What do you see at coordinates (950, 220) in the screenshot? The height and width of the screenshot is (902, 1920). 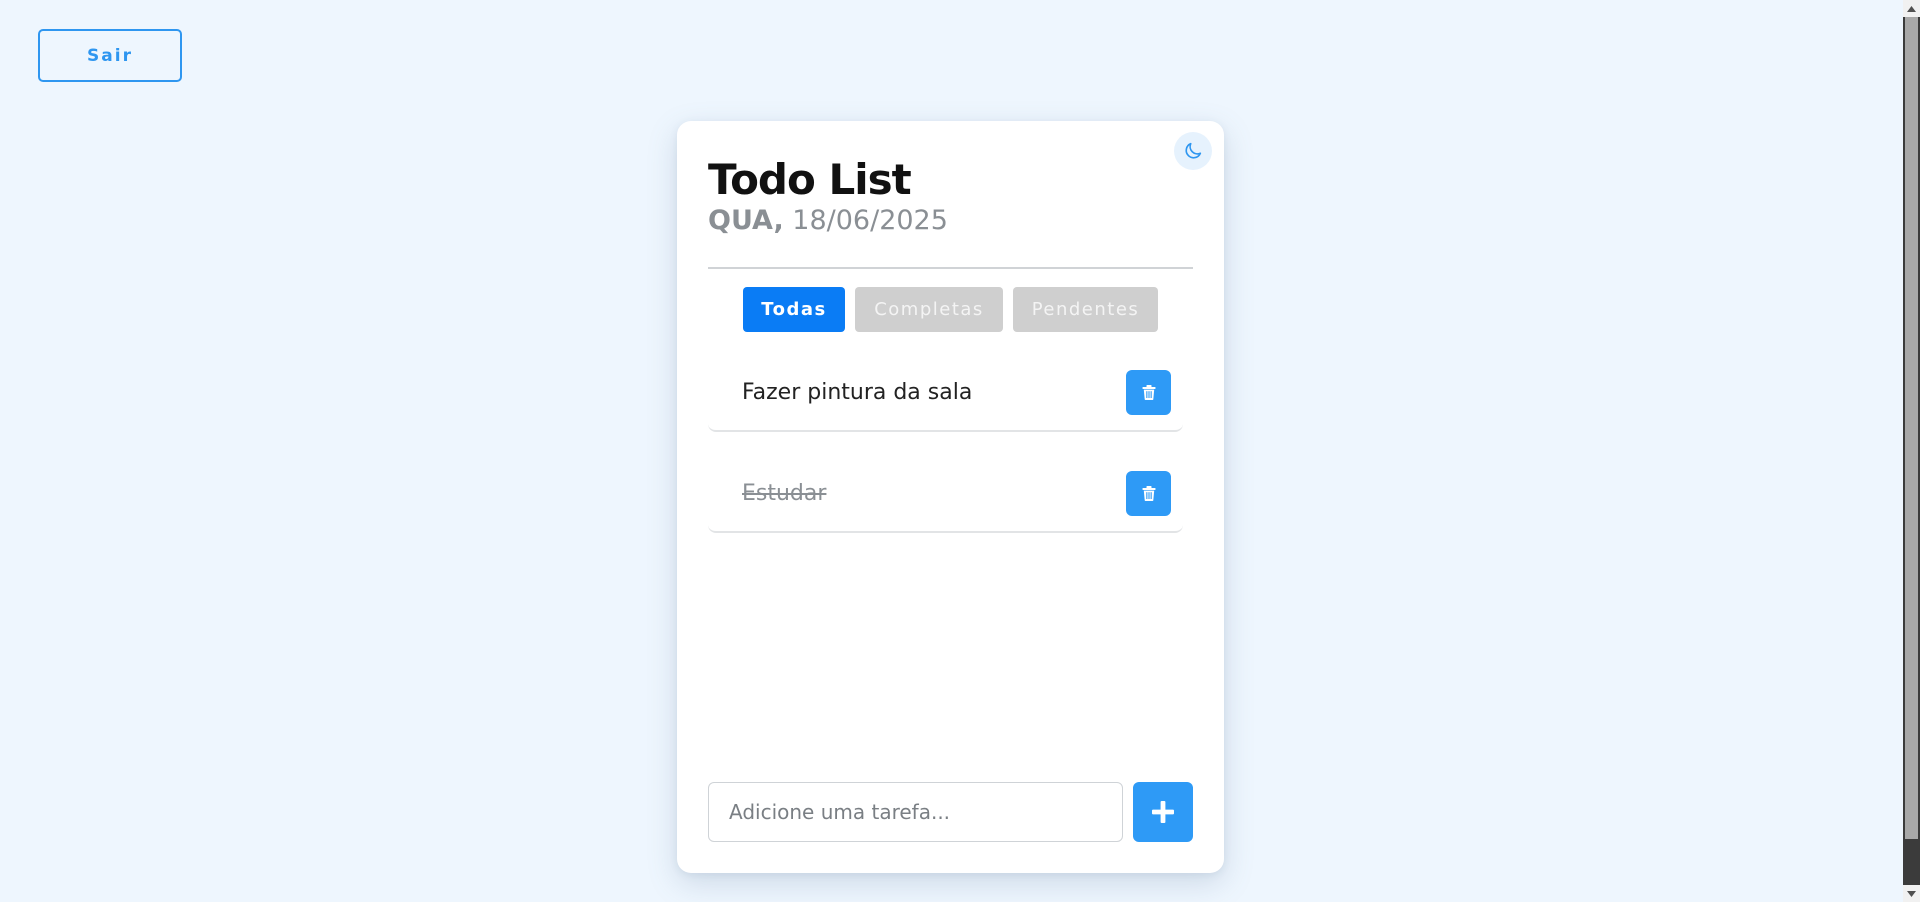 I see `current-date: QUA, 18/06/2025` at bounding box center [950, 220].